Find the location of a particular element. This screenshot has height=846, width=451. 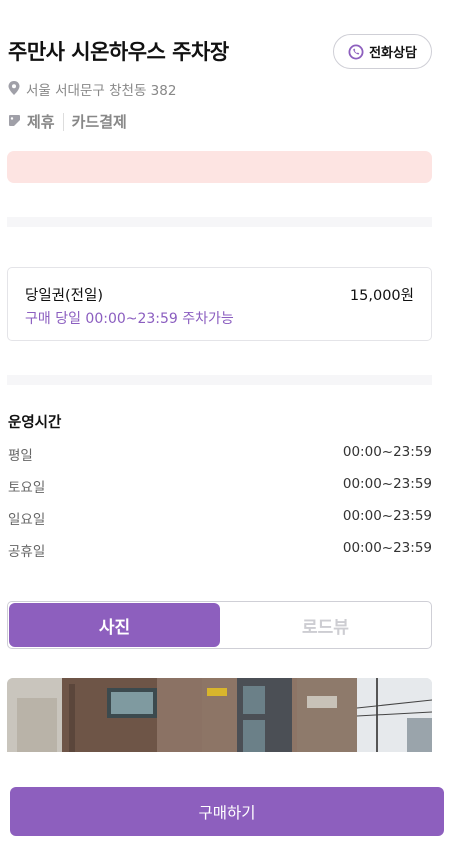

hours-row: 공휴일 00:00~23:59 is located at coordinates (220, 550).